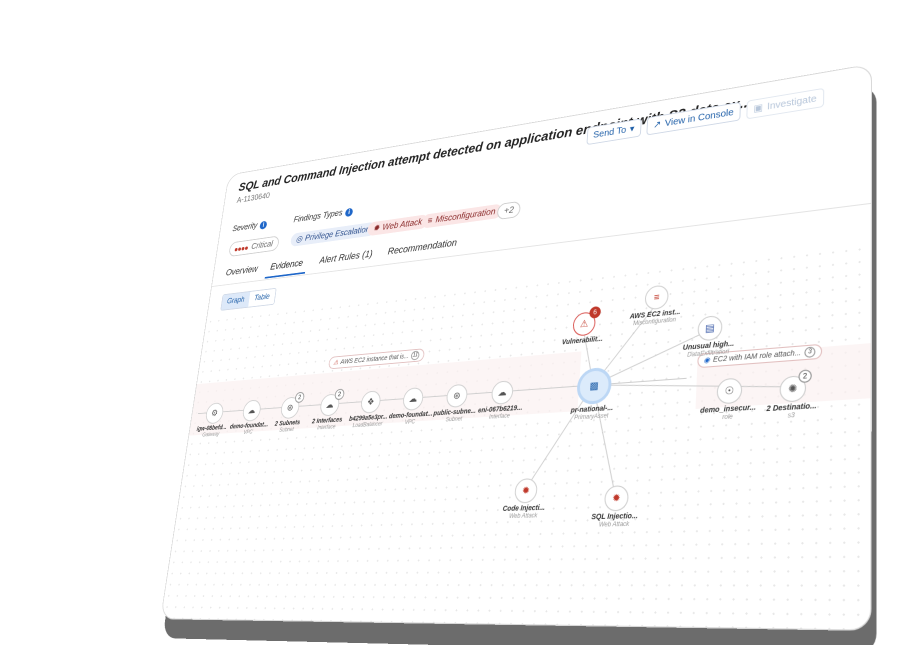 The height and width of the screenshot is (645, 914). Describe the element at coordinates (236, 300) in the screenshot. I see `graph-view-button: Graph` at that location.